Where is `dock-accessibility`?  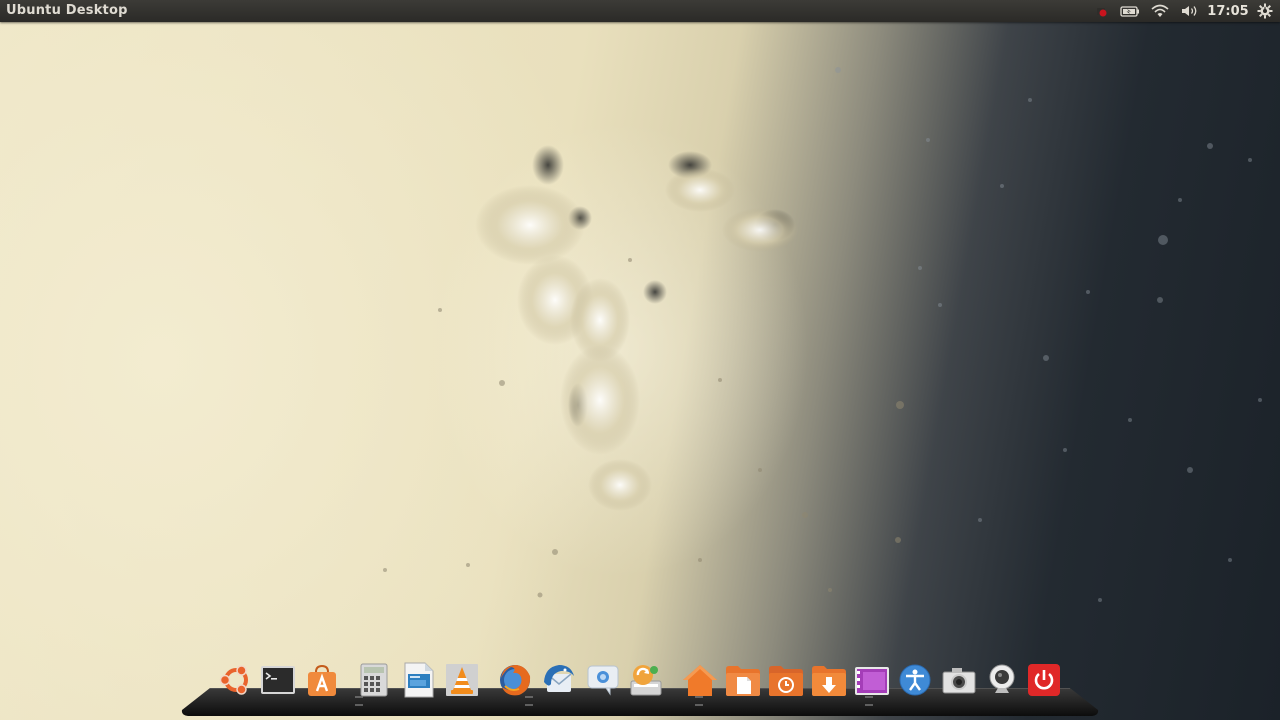
dock-accessibility is located at coordinates (915, 680).